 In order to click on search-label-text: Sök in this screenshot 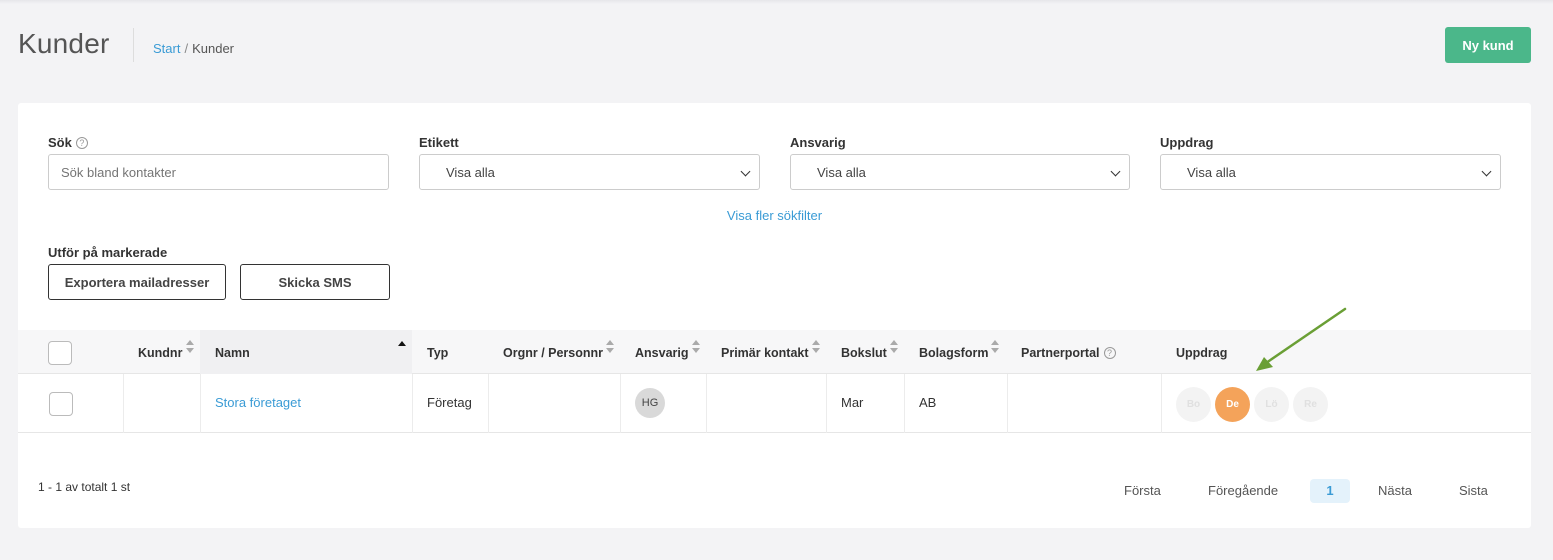, I will do `click(60, 142)`.